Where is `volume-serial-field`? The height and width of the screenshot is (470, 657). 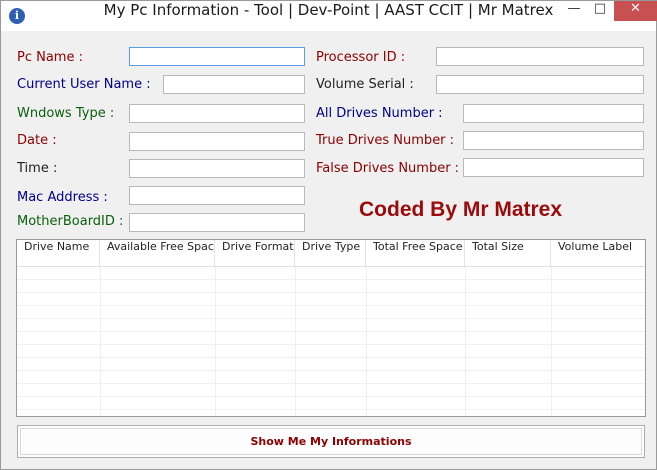
volume-serial-field is located at coordinates (540, 84).